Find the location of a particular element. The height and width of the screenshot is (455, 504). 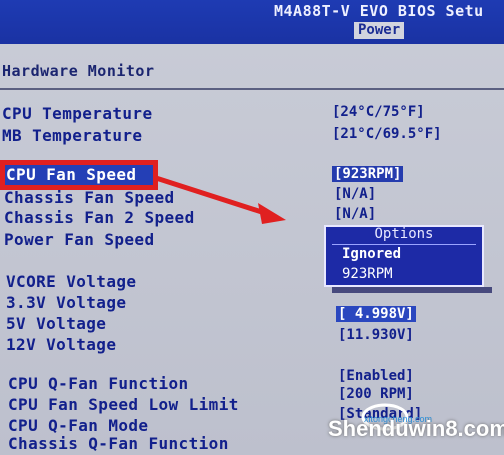

cpu-q-fan-function-value: [Enabled] is located at coordinates (376, 376).